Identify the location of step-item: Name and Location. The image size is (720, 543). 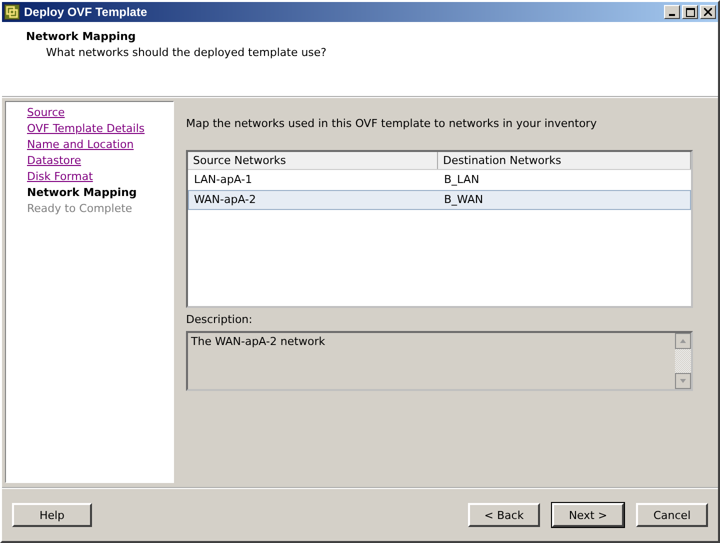
(100, 145).